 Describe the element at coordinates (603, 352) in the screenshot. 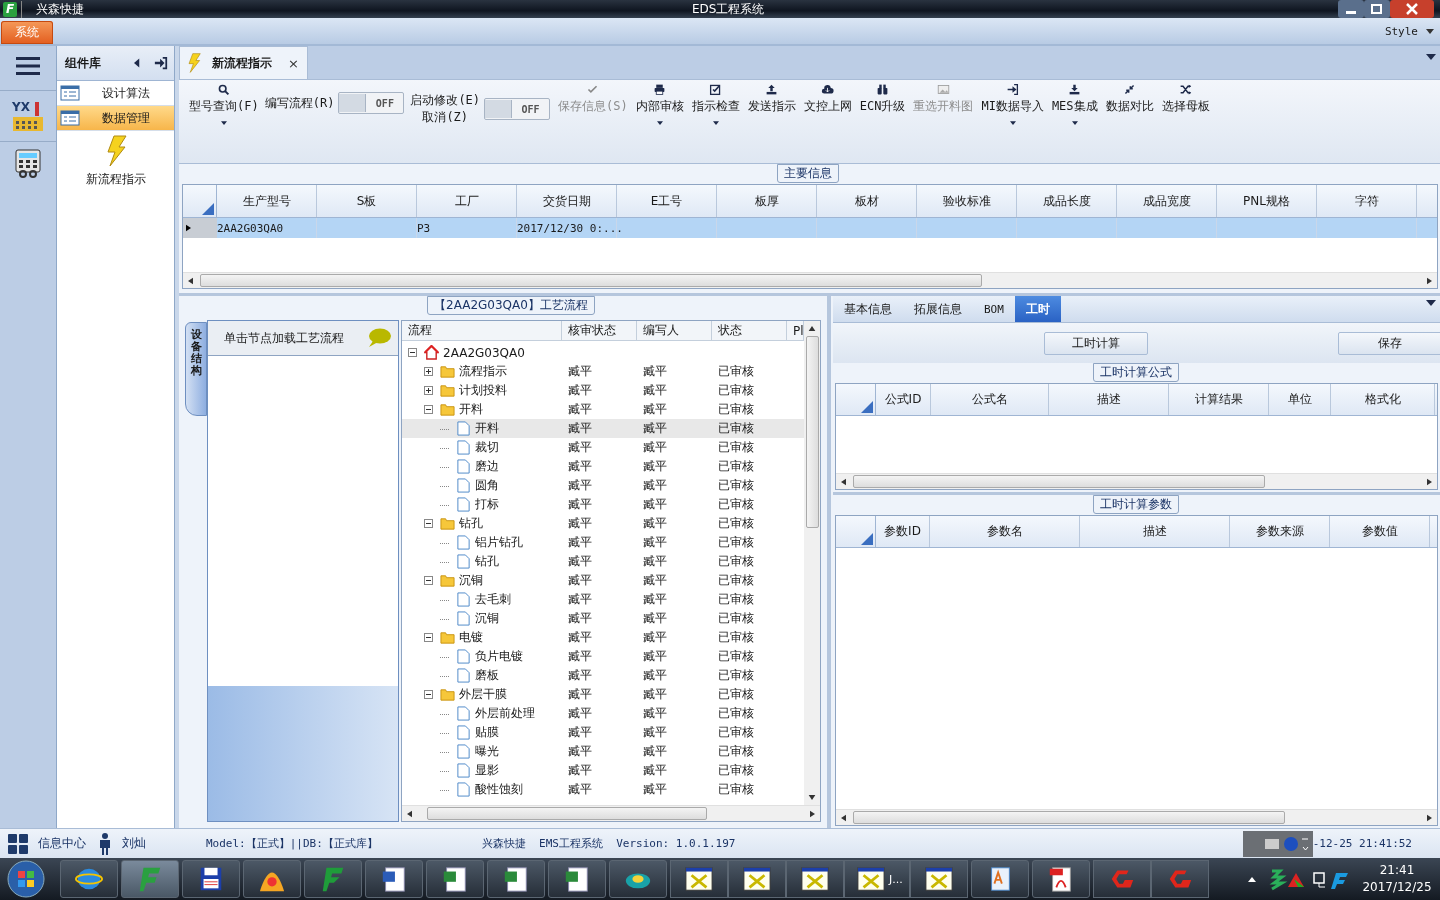

I see `tree-row: 2AA2G03QA0` at that location.